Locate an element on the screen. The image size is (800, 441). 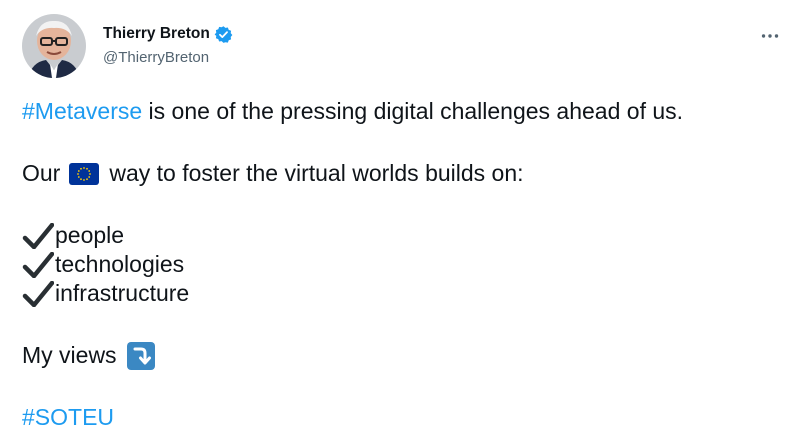
more-horizontal-icon is located at coordinates (770, 36).